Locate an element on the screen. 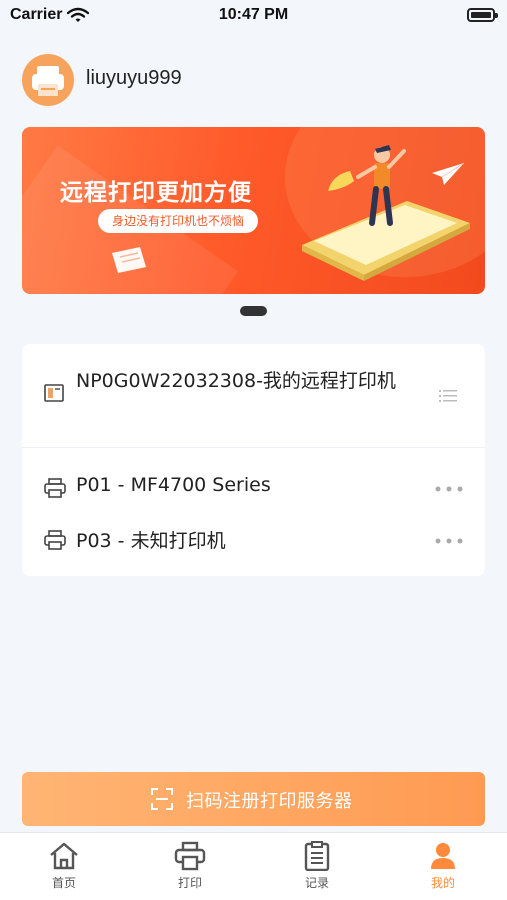 This screenshot has width=507, height=900. printer-label: P01 - MF4700 Series is located at coordinates (173, 485).